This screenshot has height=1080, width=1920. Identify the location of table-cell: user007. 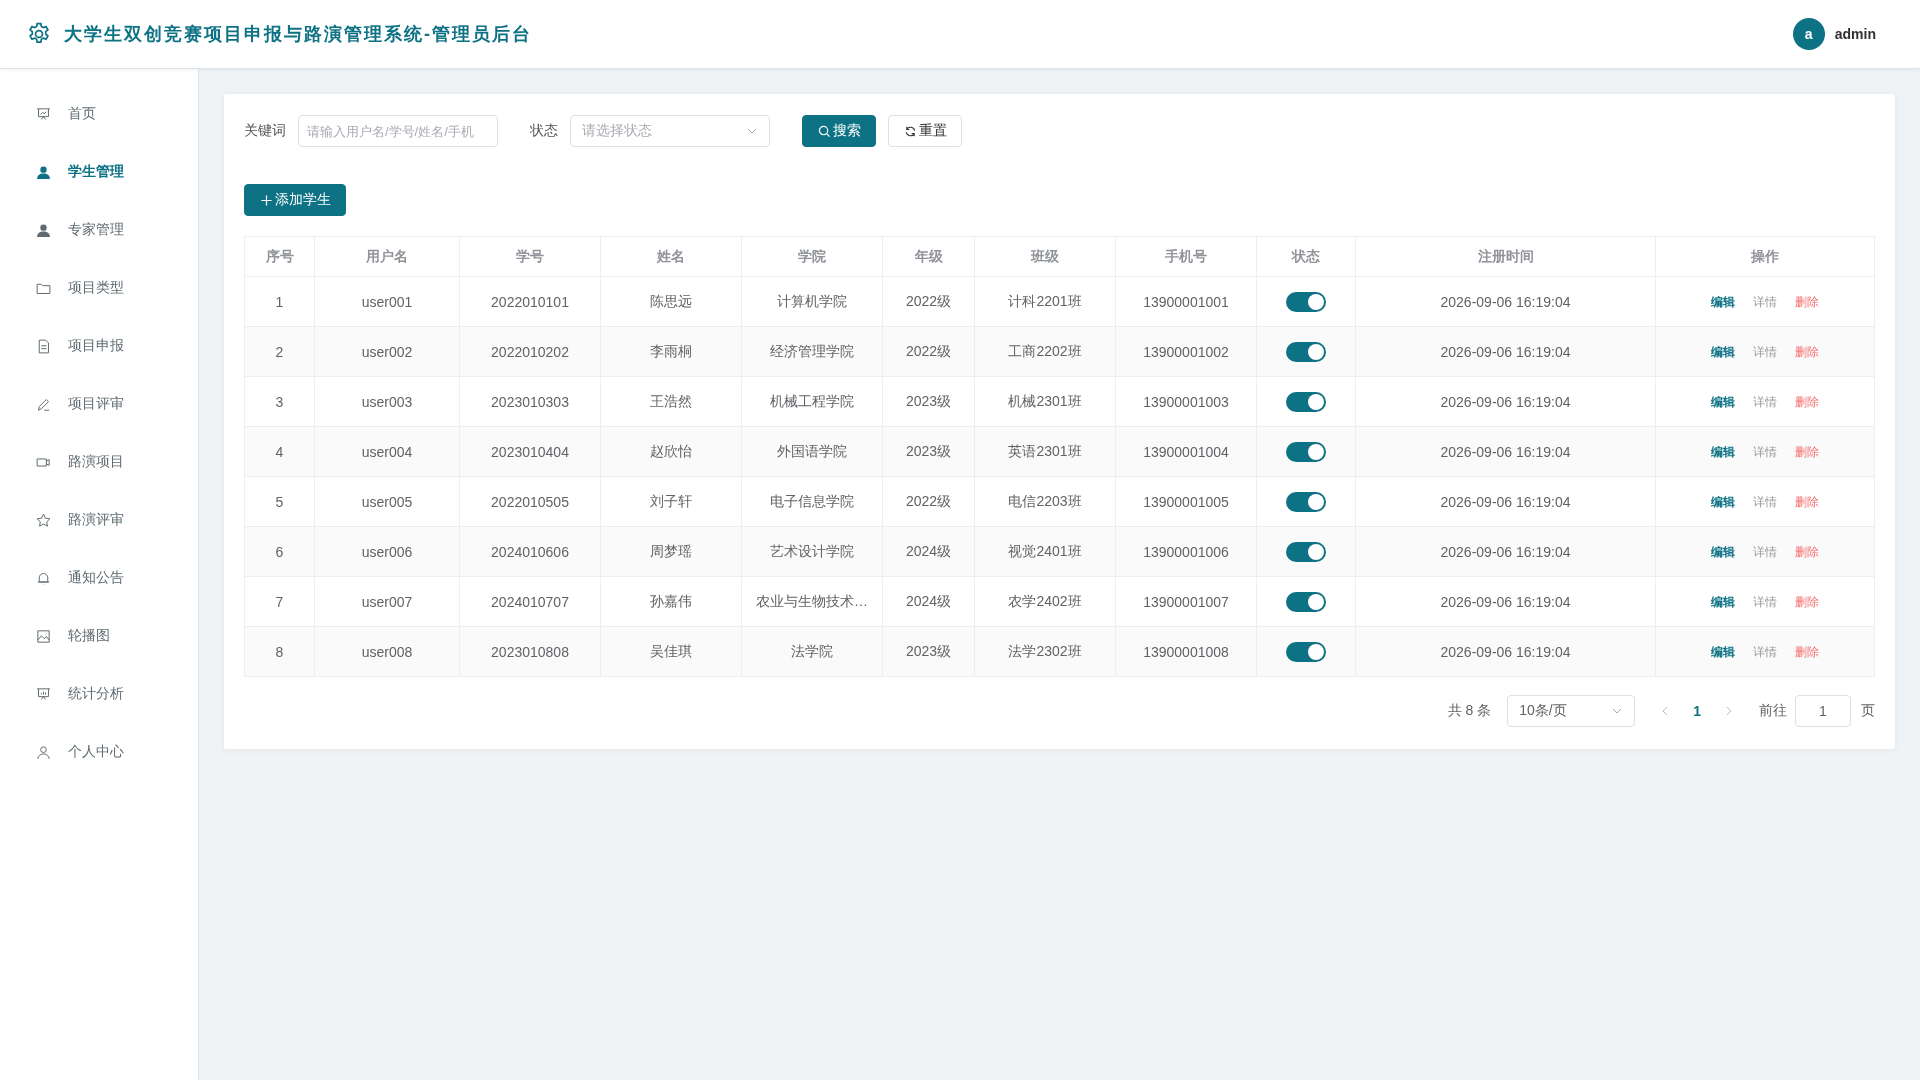
(387, 601).